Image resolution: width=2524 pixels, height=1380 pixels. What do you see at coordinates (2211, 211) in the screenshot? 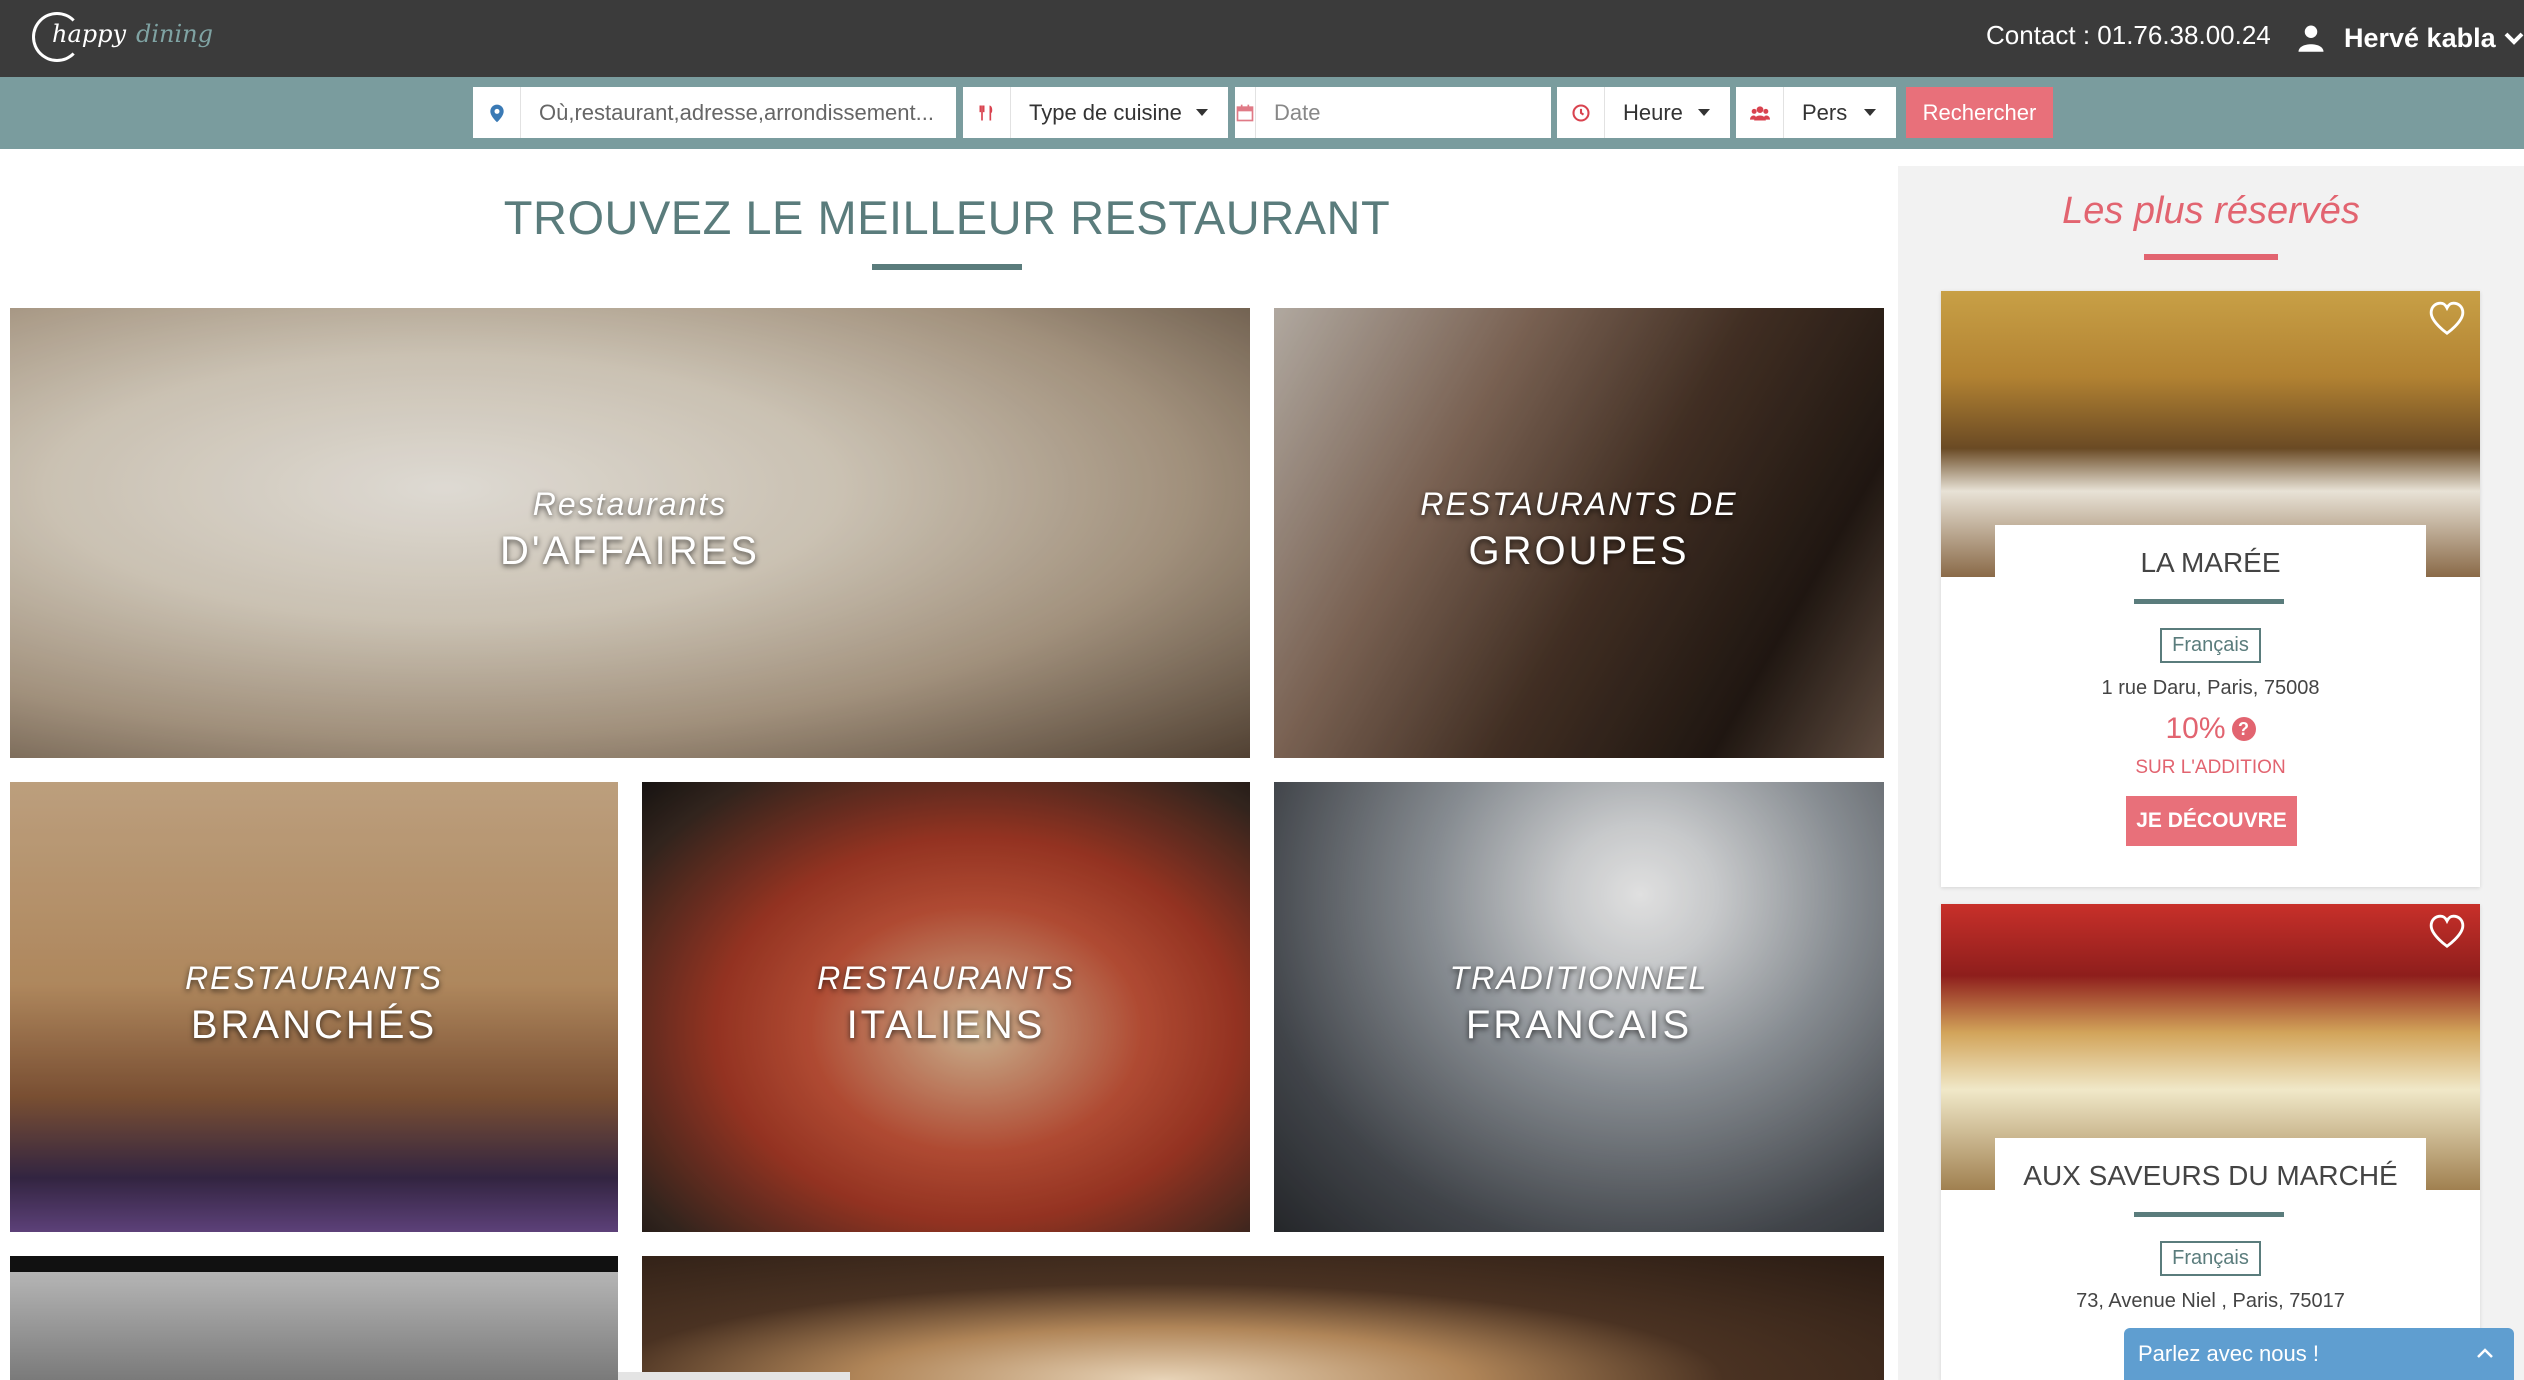
I see `sidebar-title: Les plus réservés` at bounding box center [2211, 211].